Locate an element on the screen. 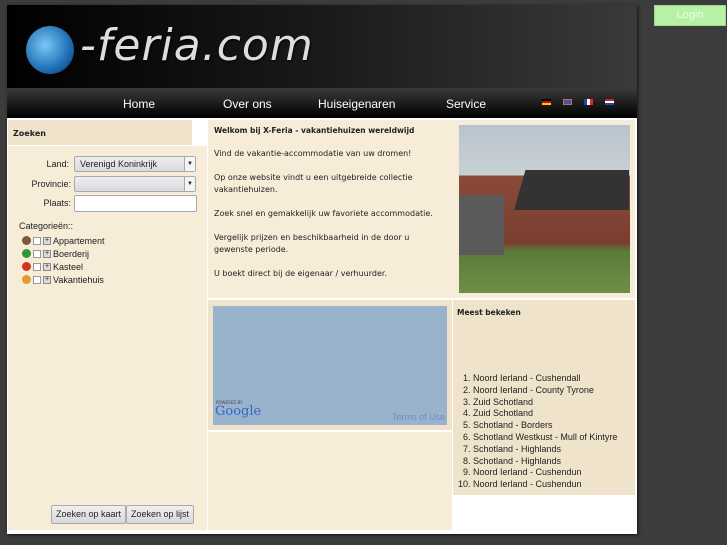  search-title: Zoeken is located at coordinates (29, 133).